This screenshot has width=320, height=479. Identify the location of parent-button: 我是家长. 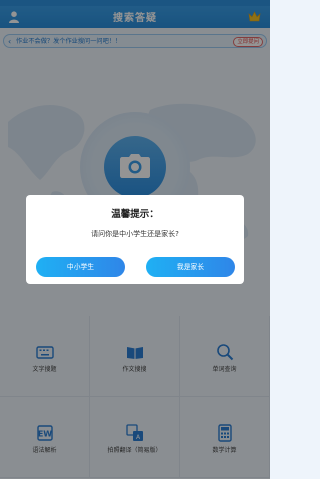
(190, 267).